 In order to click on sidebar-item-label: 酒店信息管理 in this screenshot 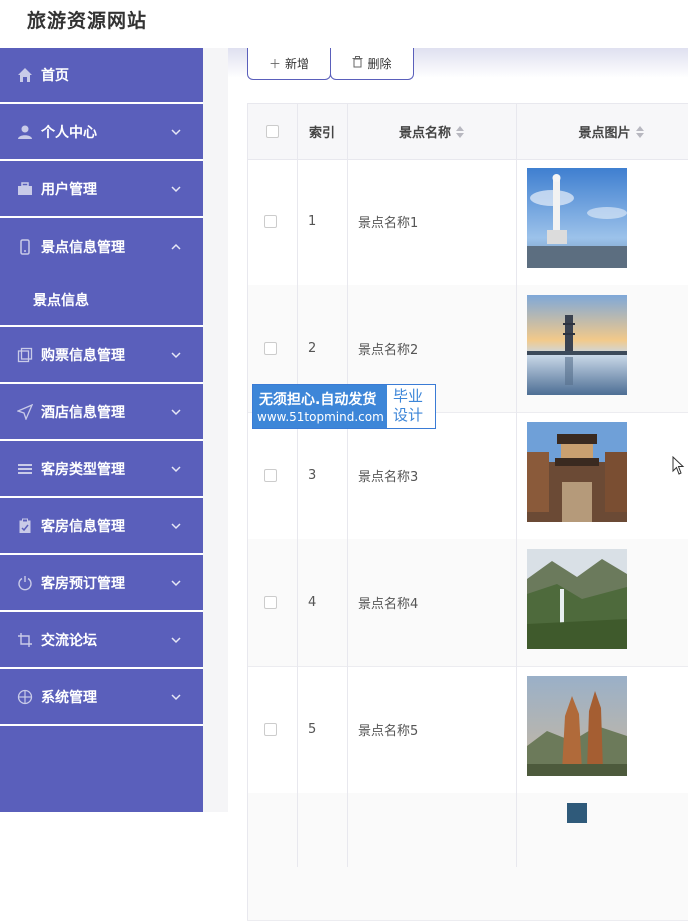, I will do `click(83, 412)`.